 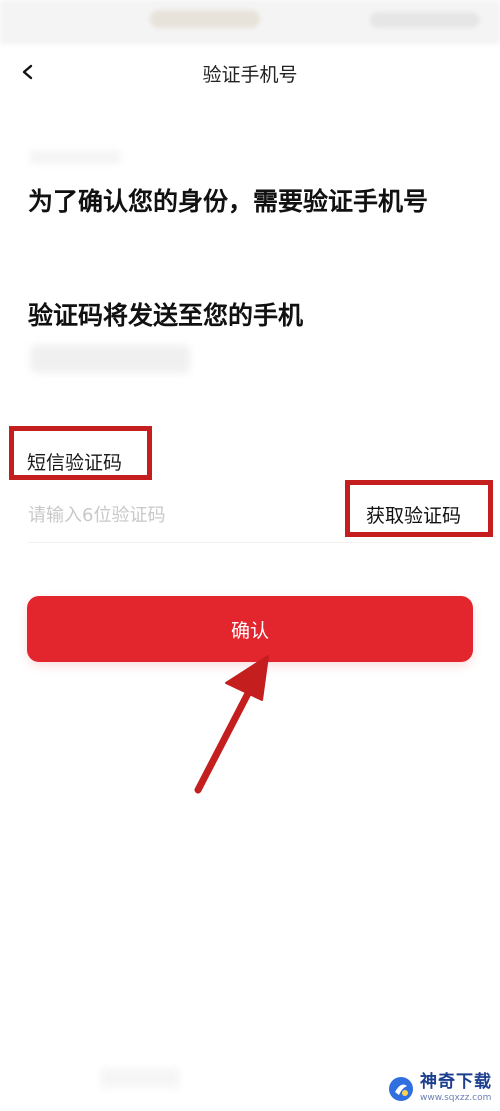 What do you see at coordinates (178, 515) in the screenshot?
I see `sms-code-input` at bounding box center [178, 515].